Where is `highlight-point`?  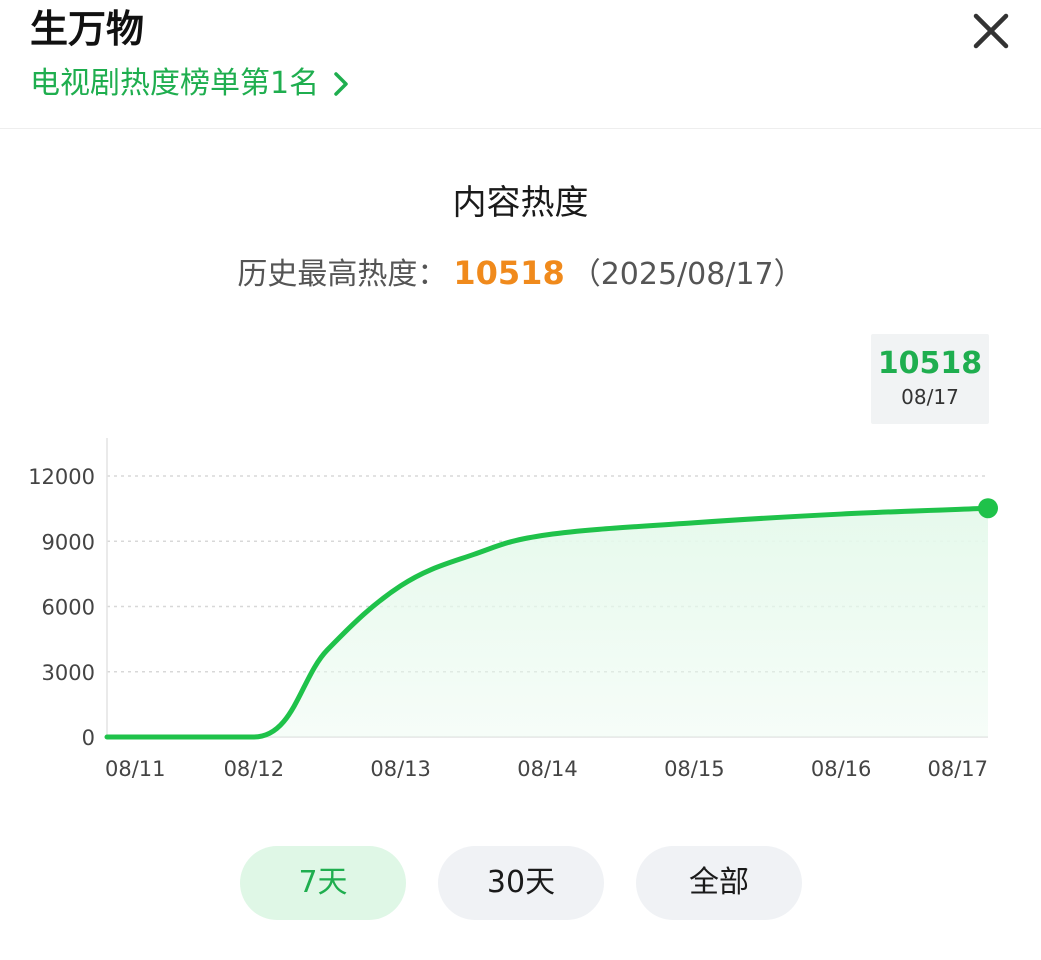 highlight-point is located at coordinates (988, 508).